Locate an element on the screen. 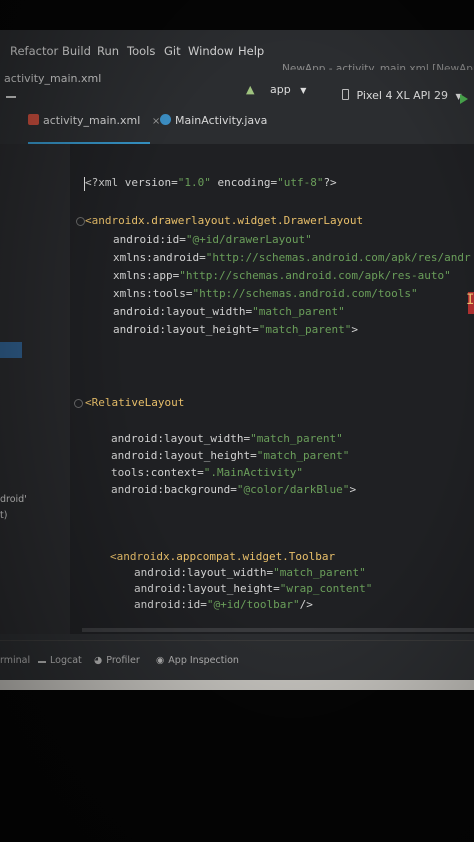 The image size is (474, 842). code-line-23: android:layout_width="match_parent" is located at coordinates (250, 572).